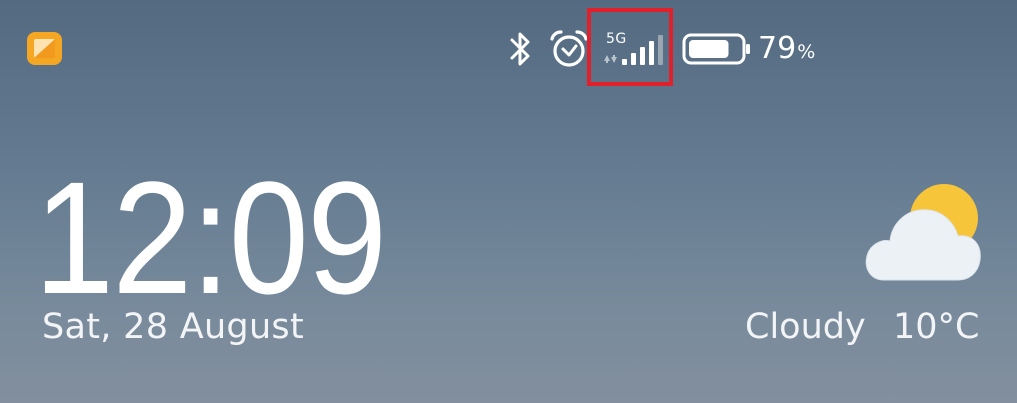 This screenshot has width=1017, height=403. I want to click on gallery-app-icon, so click(44, 48).